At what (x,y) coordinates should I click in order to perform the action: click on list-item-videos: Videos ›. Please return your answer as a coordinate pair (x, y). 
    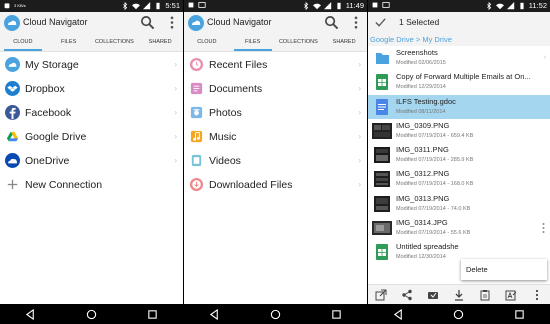
    Looking at the image, I should click on (275, 161).